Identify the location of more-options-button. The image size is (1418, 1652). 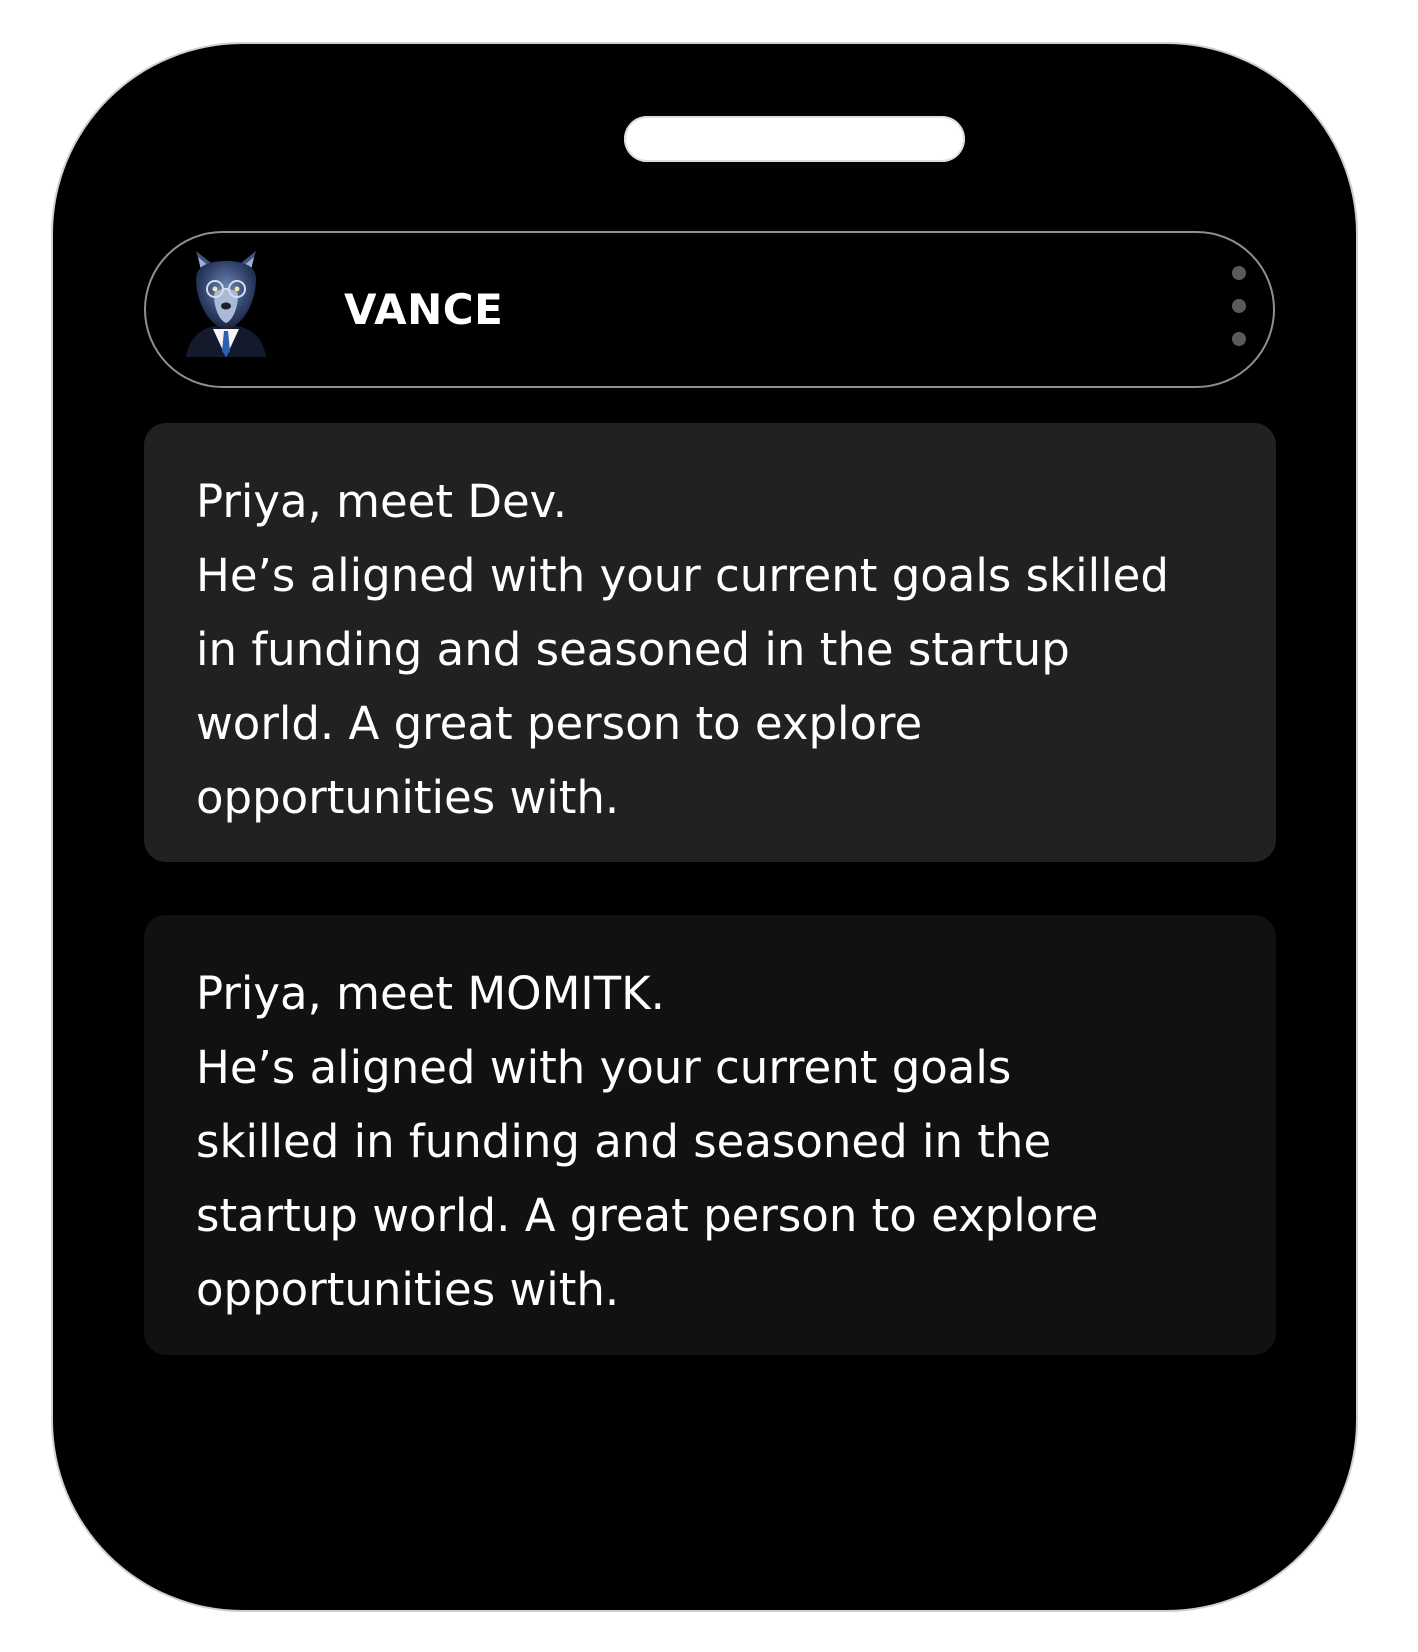
(1239, 306).